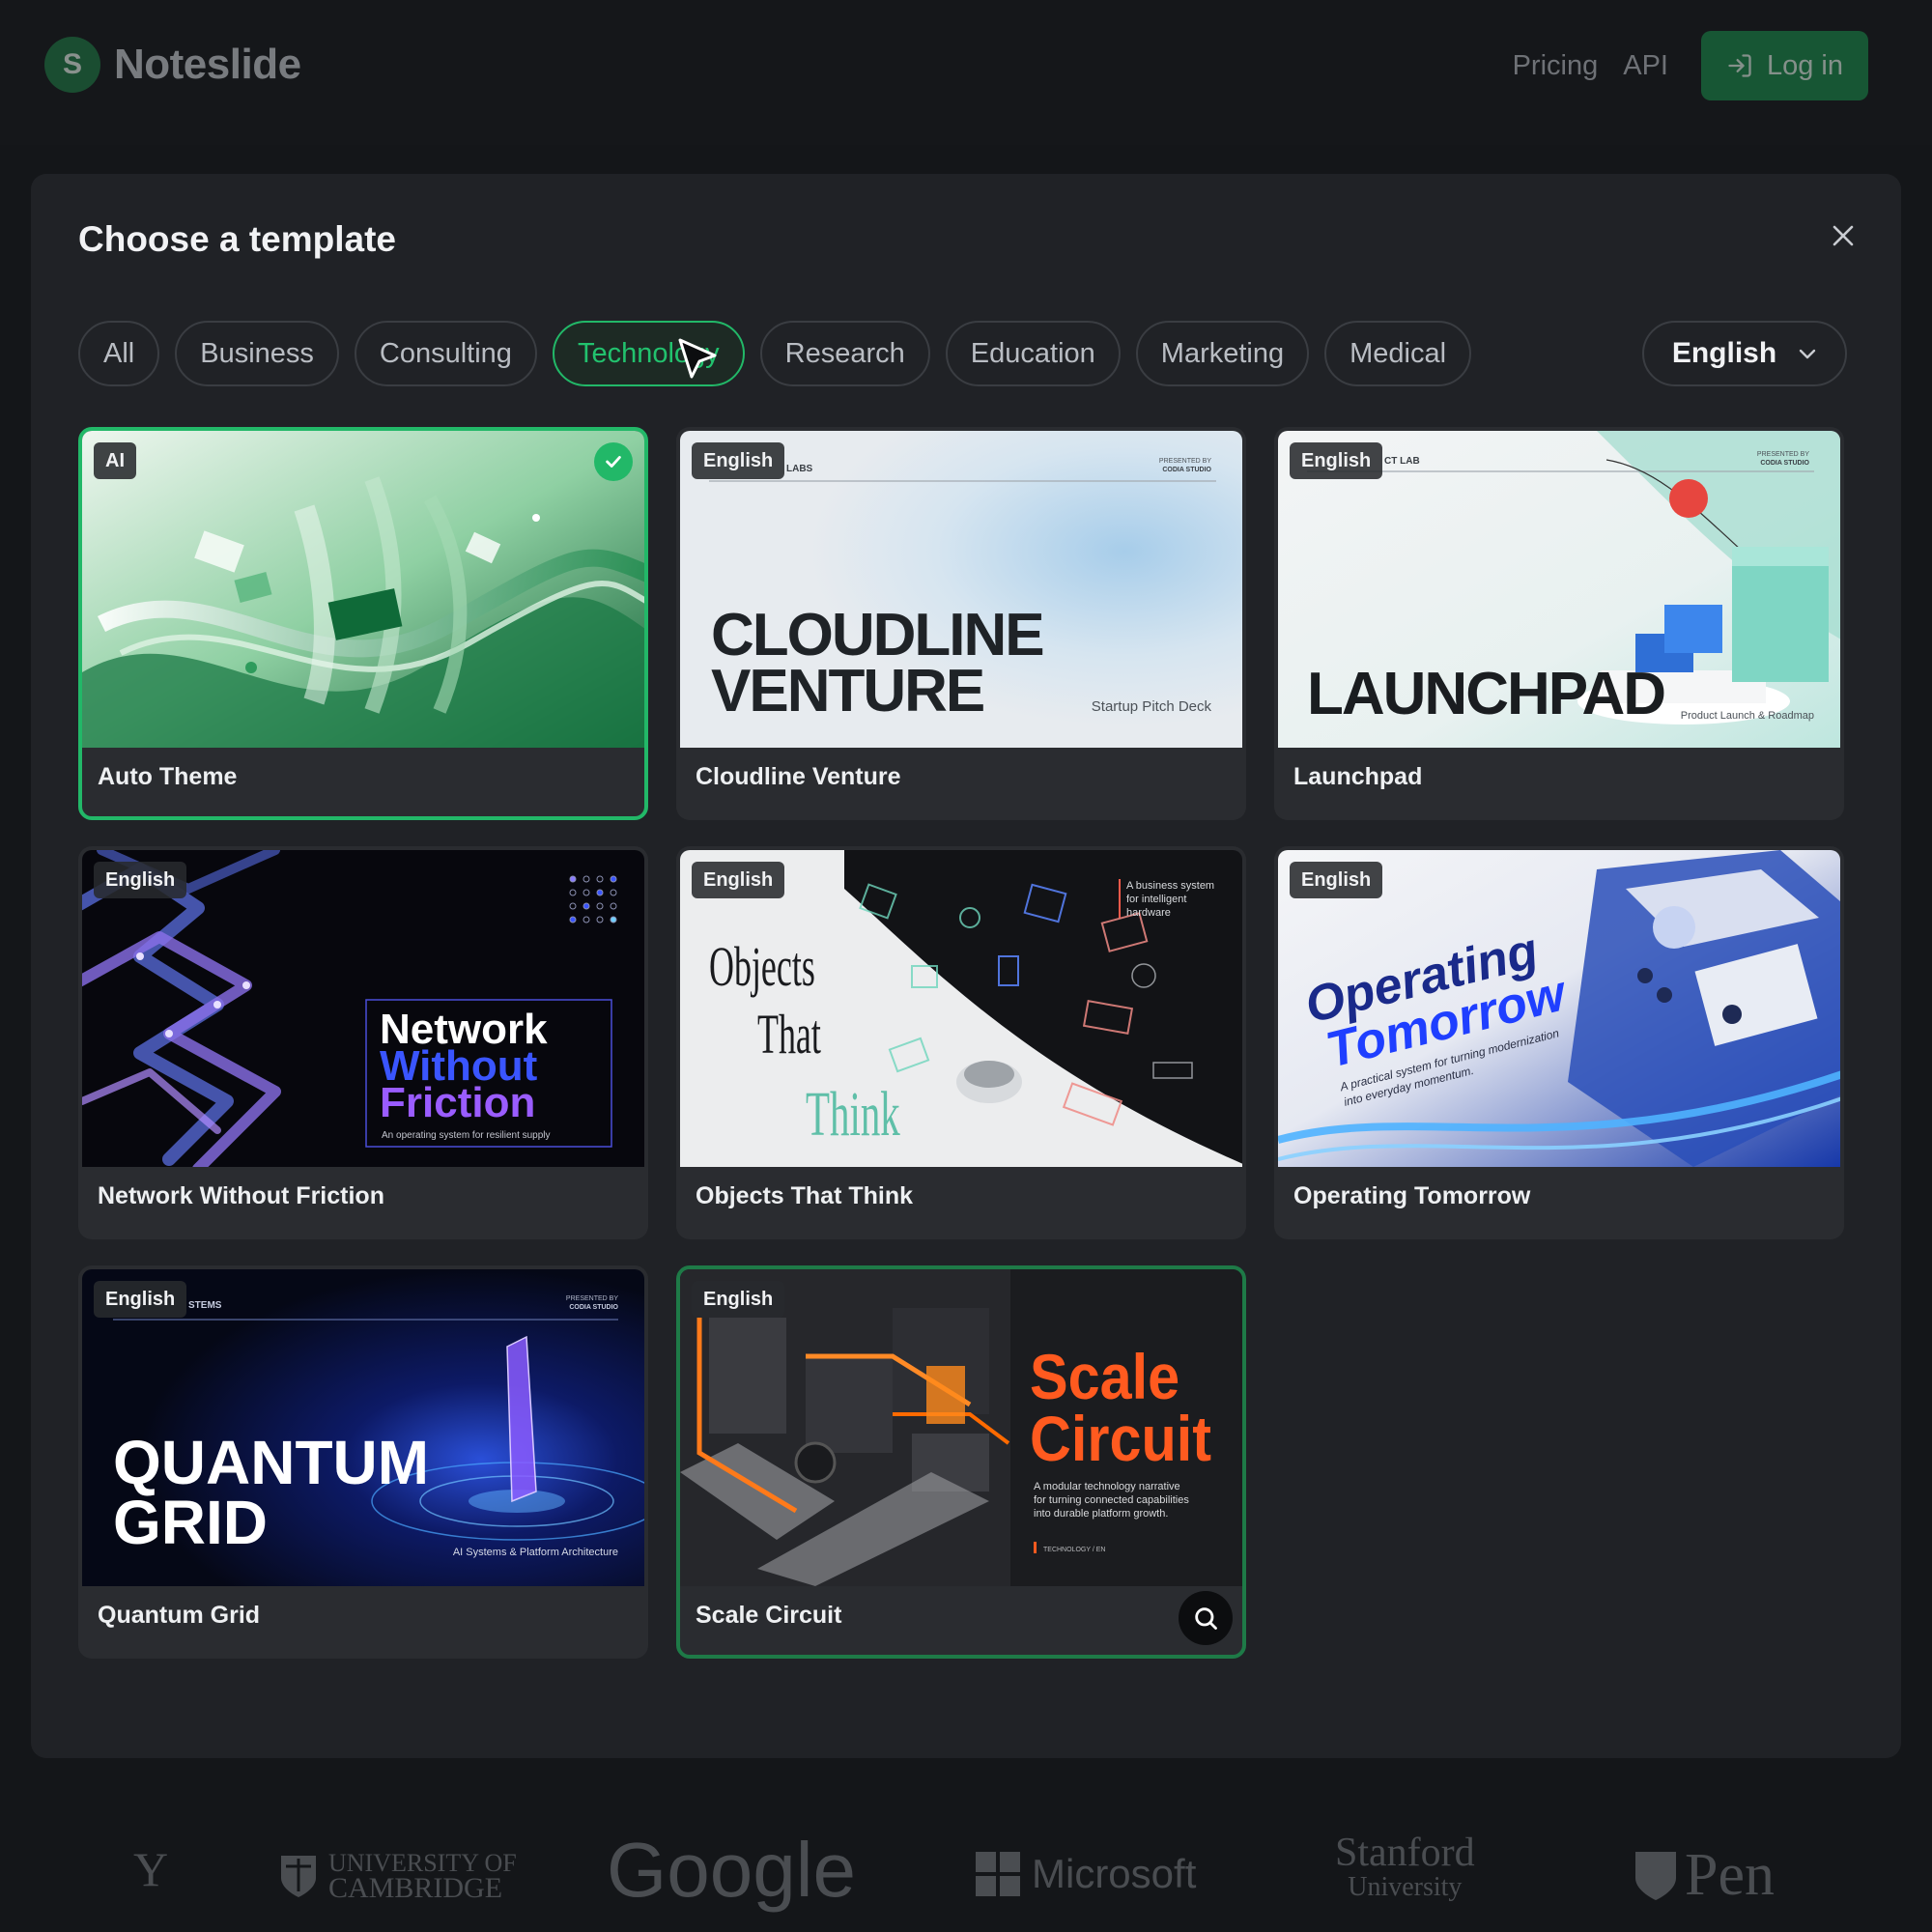  What do you see at coordinates (1222, 353) in the screenshot?
I see `filter-marketing: Marketing` at bounding box center [1222, 353].